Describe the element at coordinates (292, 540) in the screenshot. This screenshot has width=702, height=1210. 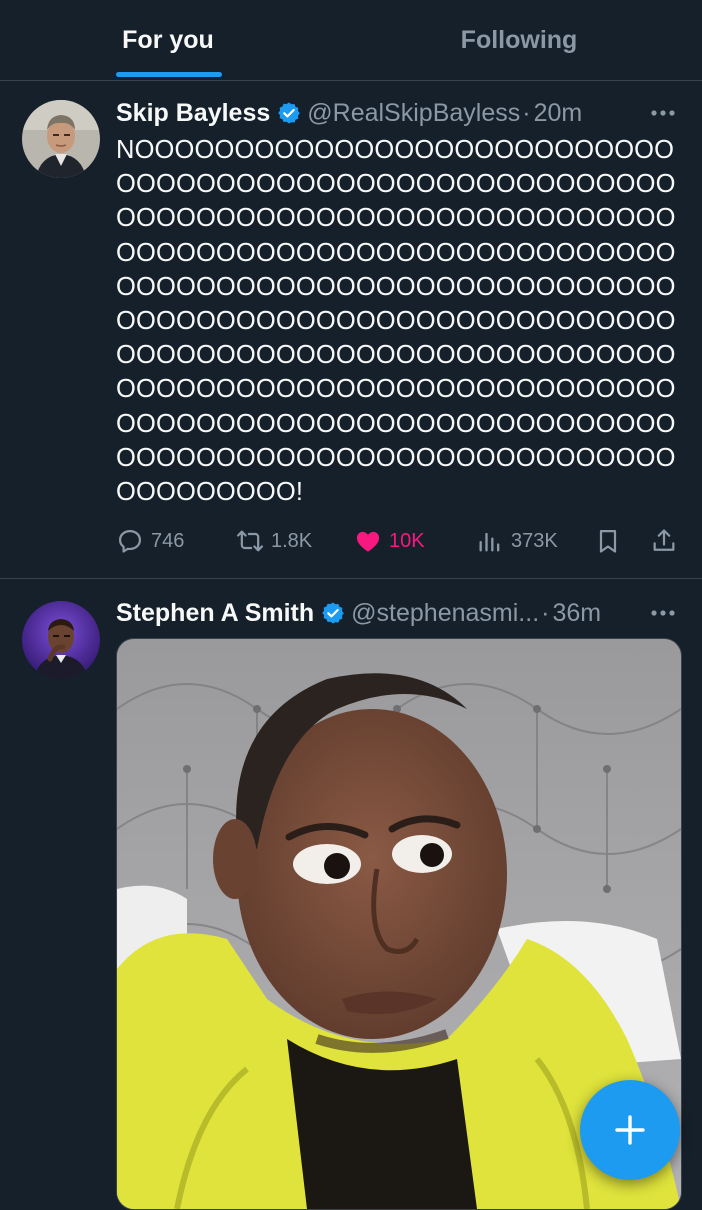
I see `repost-count: 1.8K` at that location.